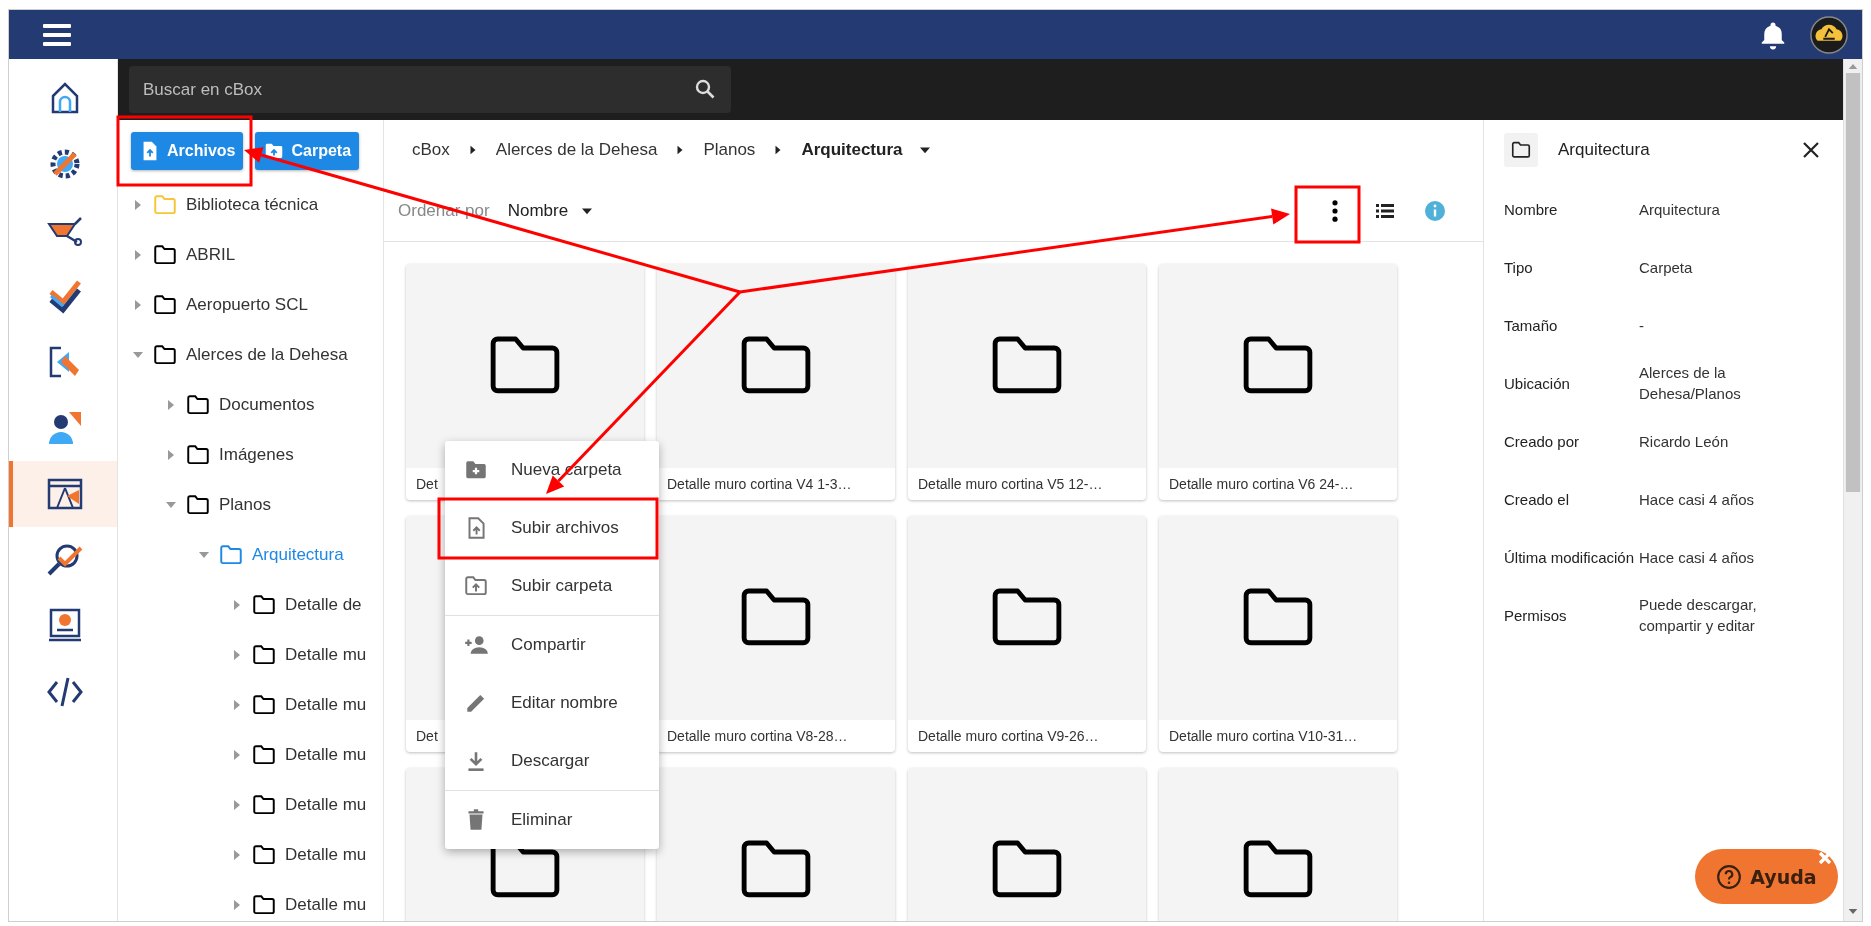  Describe the element at coordinates (1570, 557) in the screenshot. I see `detail-label: Última modificación` at that location.